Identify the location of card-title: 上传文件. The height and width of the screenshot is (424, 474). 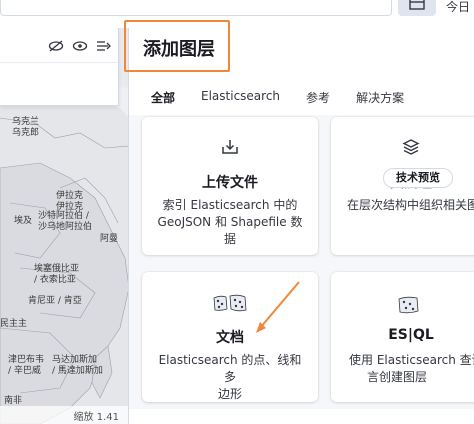
(230, 183).